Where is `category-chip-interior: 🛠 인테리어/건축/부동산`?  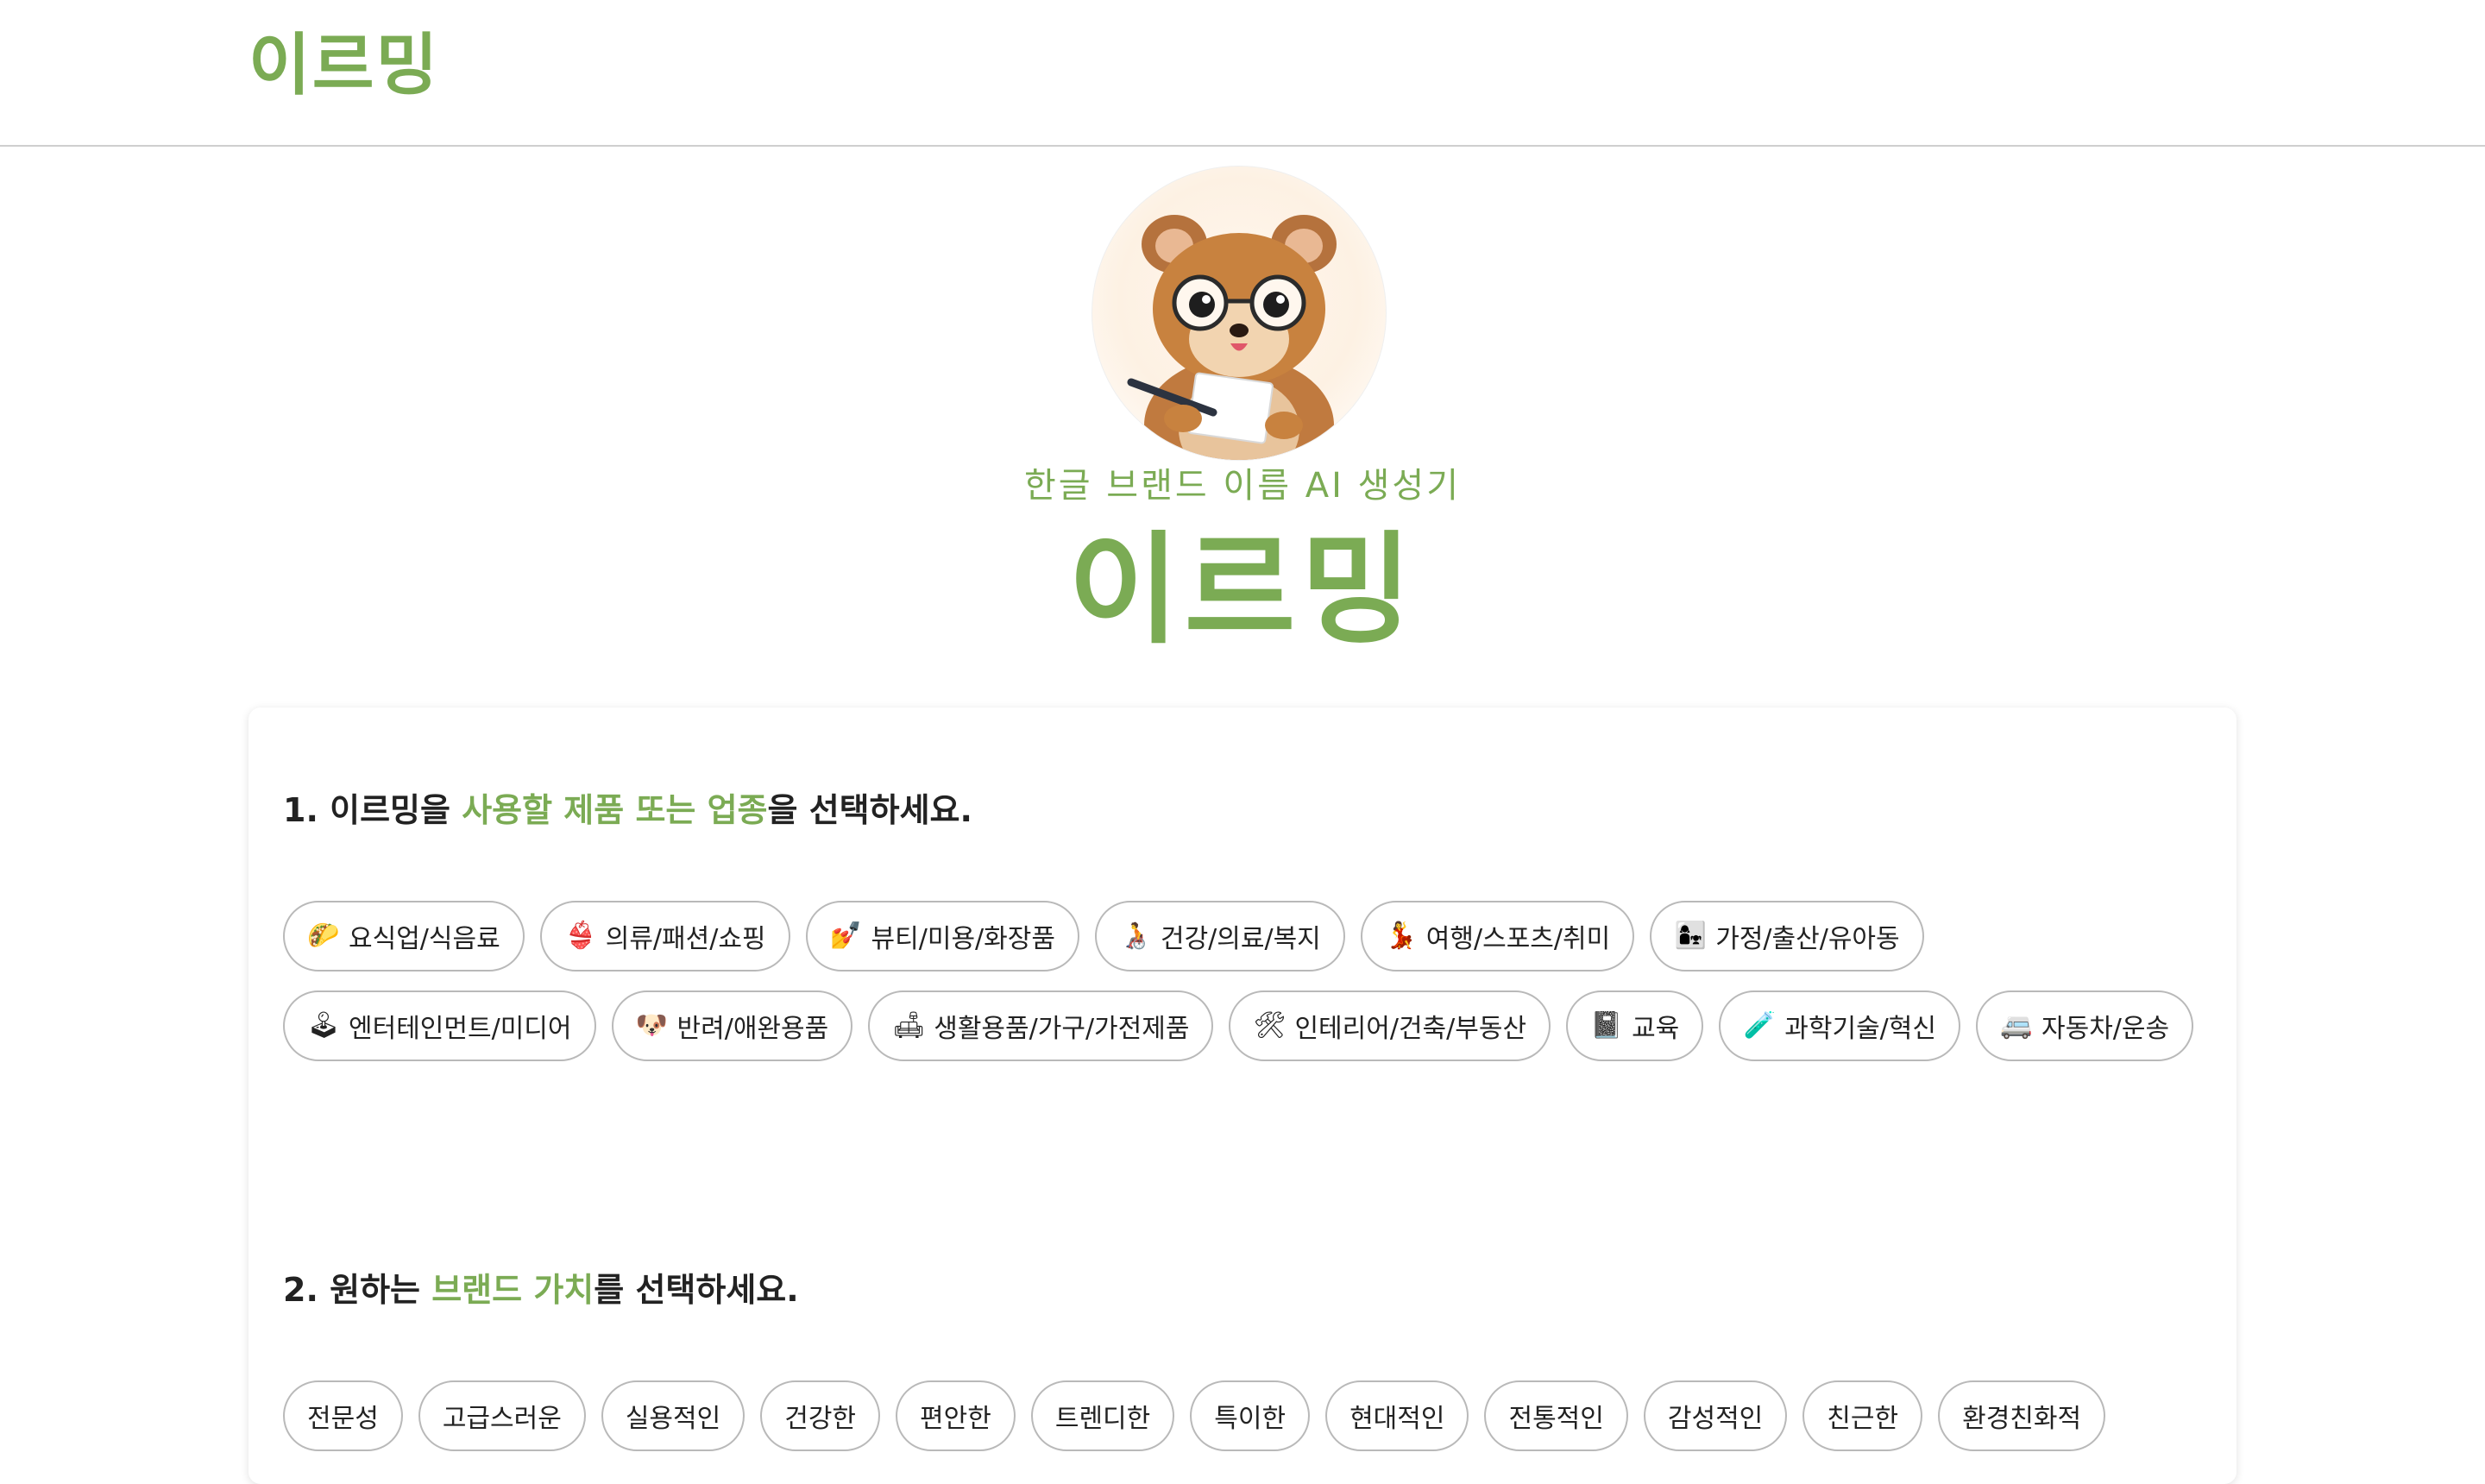 category-chip-interior: 🛠 인테리어/건축/부동산 is located at coordinates (1390, 1025).